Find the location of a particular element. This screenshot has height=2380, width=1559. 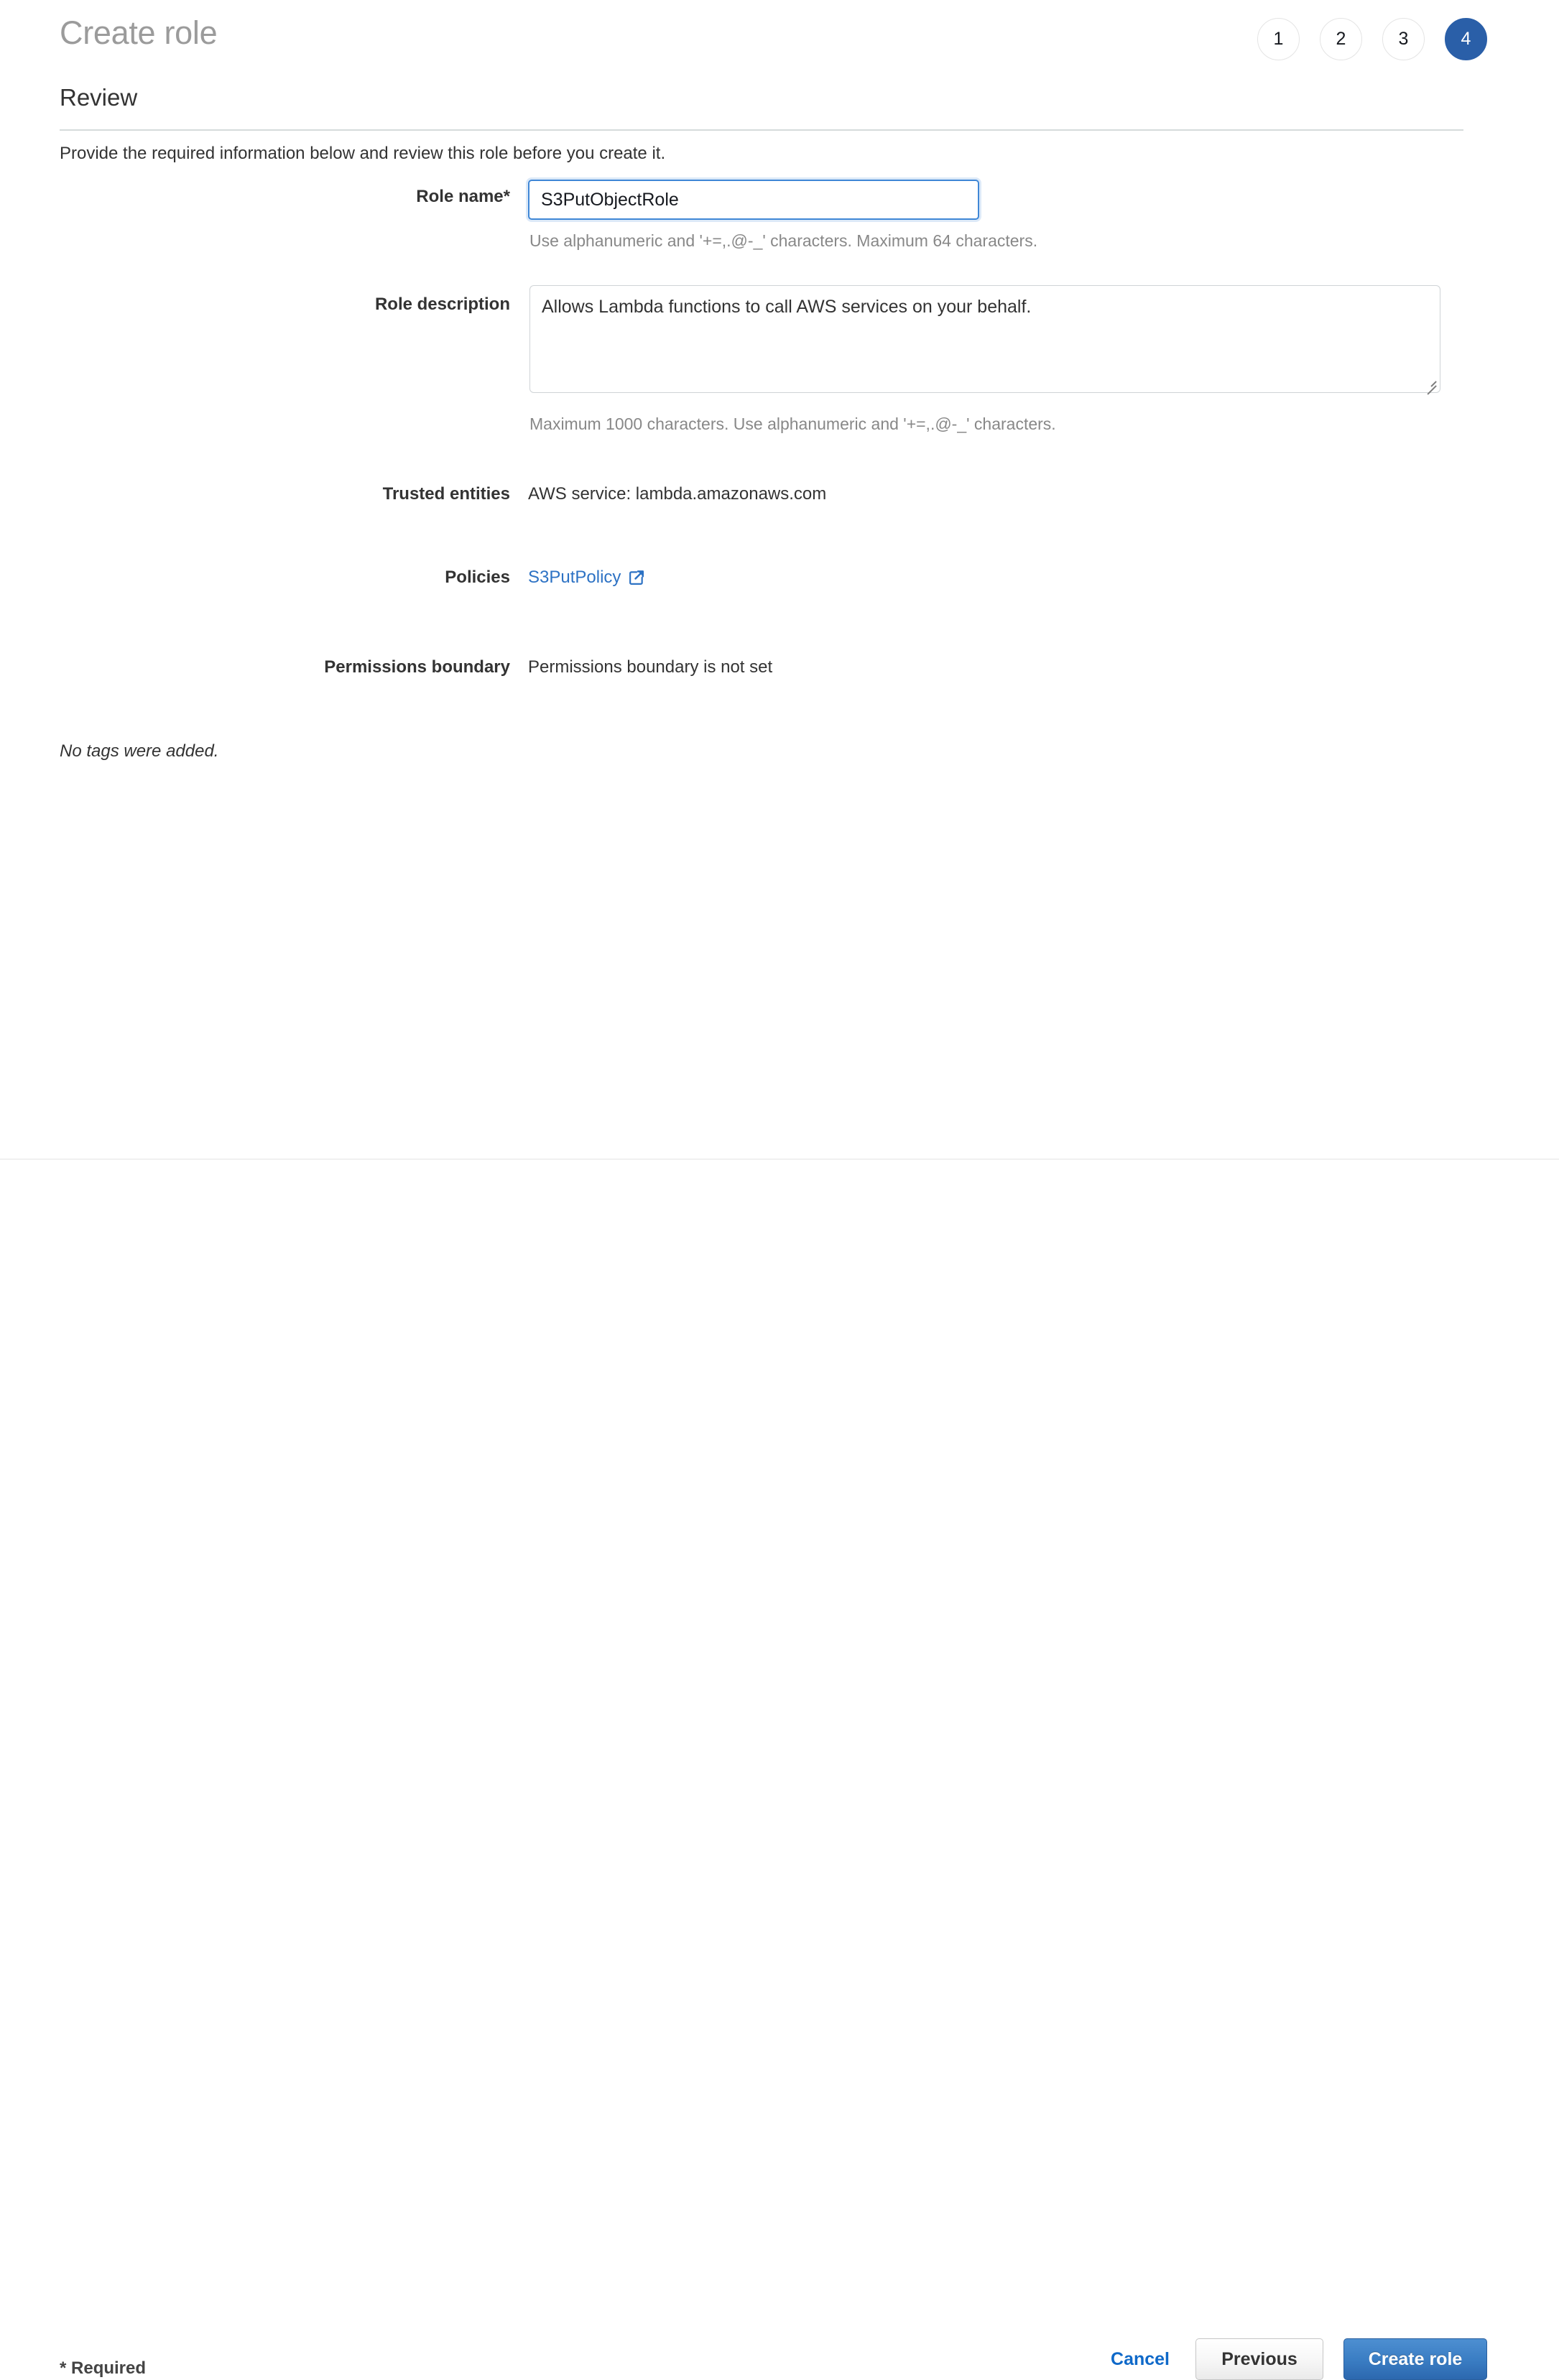

role-name-field-wrapper is located at coordinates (753, 200).